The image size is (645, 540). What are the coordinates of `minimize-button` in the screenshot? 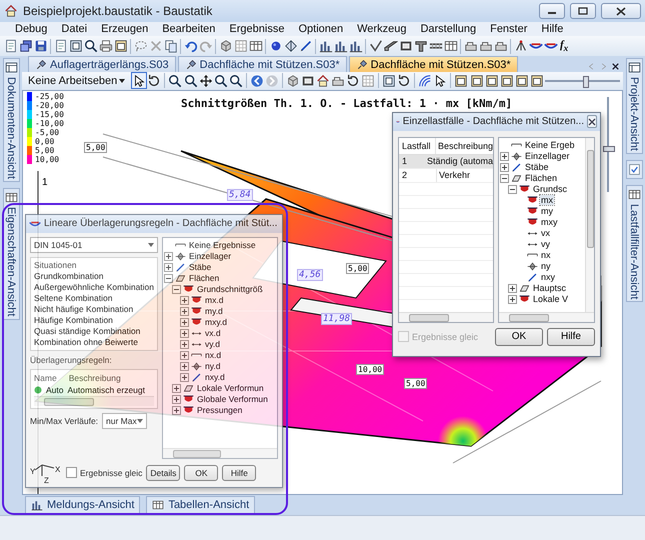 It's located at (552, 11).